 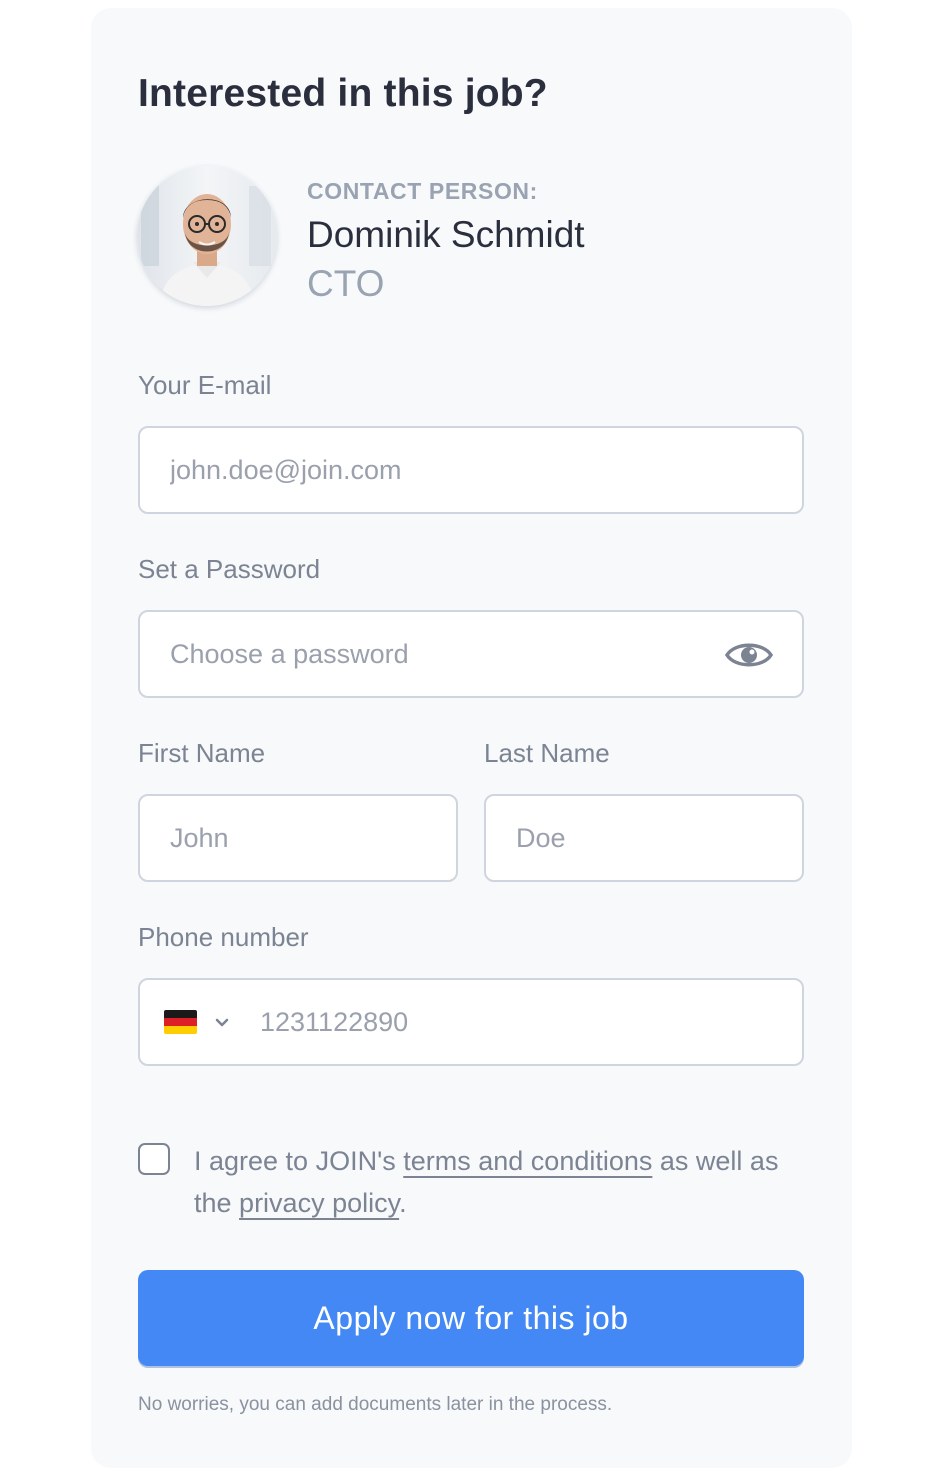 I want to click on password-field, so click(x=471, y=654).